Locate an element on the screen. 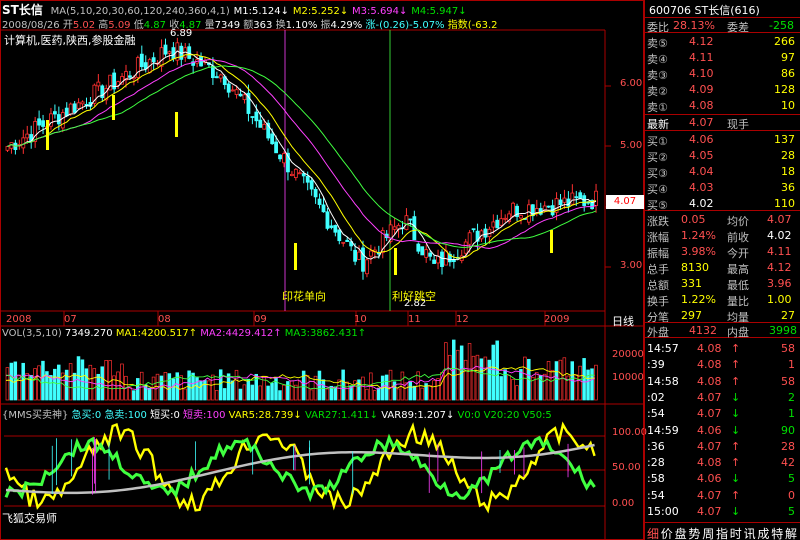 This screenshot has width=800, height=540. bottom-tabs: 细价盘势周指时讯成特解 is located at coordinates (722, 531).